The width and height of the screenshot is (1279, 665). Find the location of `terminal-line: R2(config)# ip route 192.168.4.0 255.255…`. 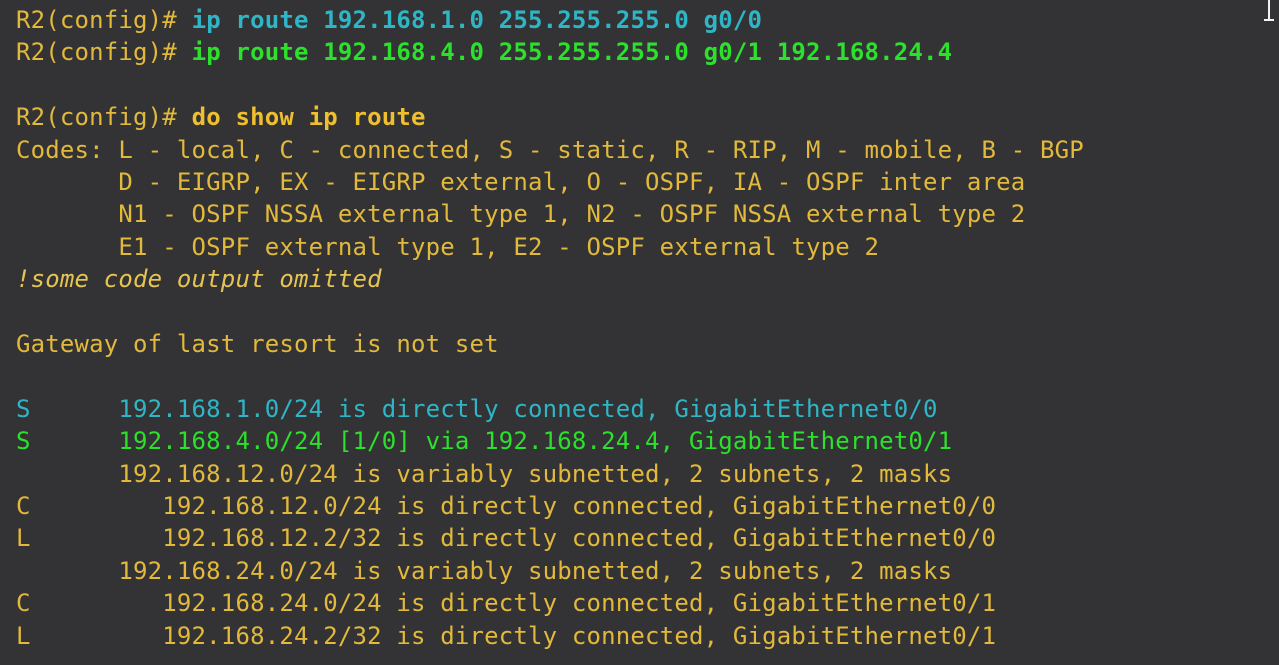

terminal-line: R2(config)# ip route 192.168.4.0 255.255… is located at coordinates (484, 52).